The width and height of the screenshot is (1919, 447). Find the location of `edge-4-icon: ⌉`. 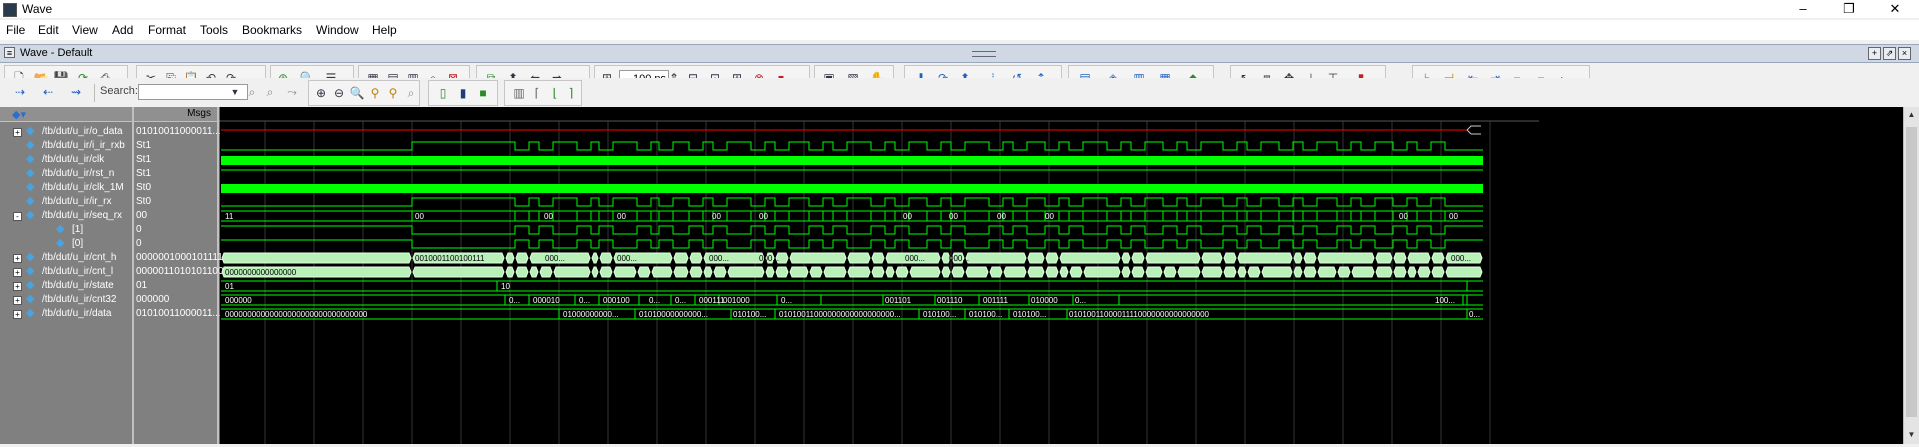

edge-4-icon: ⌉ is located at coordinates (571, 93).